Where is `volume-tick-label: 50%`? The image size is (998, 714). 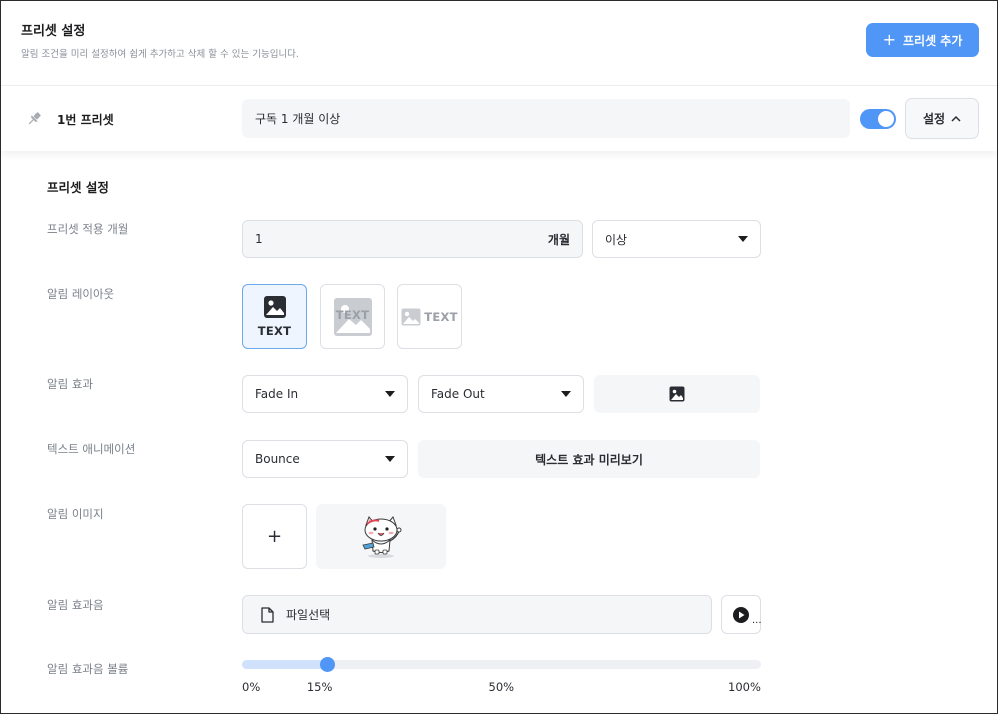
volume-tick-label: 50% is located at coordinates (501, 687).